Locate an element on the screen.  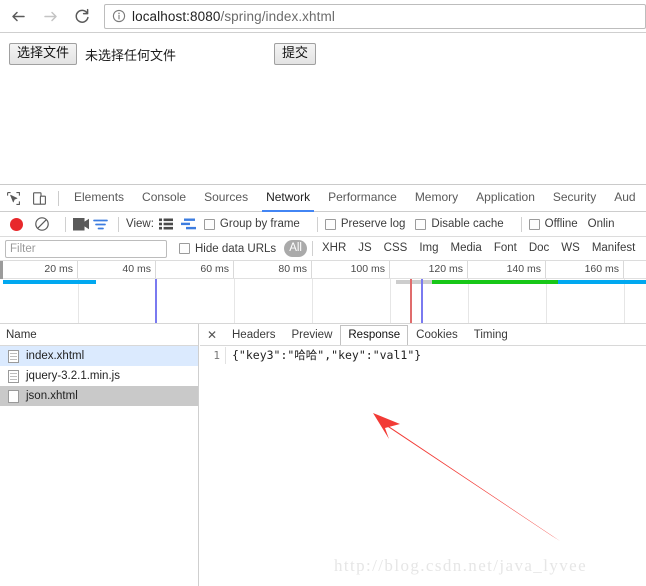
type-filter-font: Font is located at coordinates (505, 248).